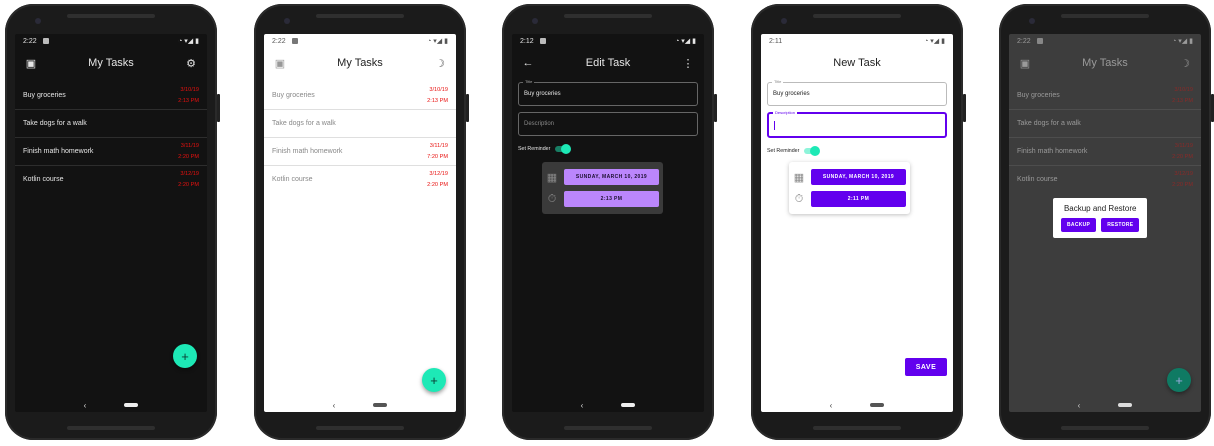  What do you see at coordinates (1183, 89) in the screenshot?
I see `task-date: 3/10/19` at bounding box center [1183, 89].